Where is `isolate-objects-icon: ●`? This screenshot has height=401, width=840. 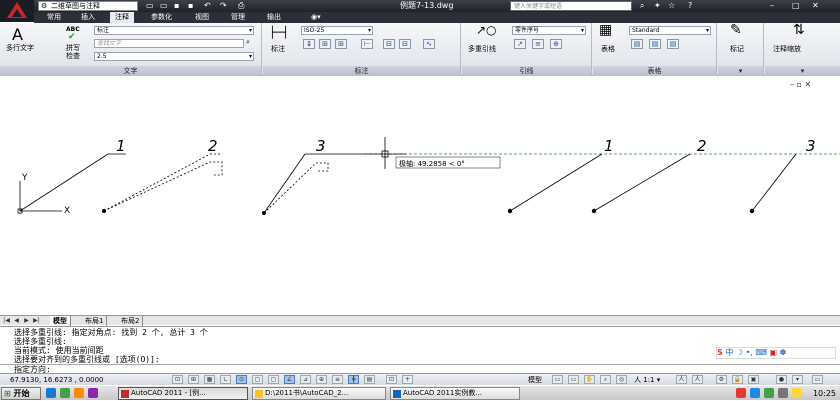 isolate-objects-icon: ● is located at coordinates (781, 379).